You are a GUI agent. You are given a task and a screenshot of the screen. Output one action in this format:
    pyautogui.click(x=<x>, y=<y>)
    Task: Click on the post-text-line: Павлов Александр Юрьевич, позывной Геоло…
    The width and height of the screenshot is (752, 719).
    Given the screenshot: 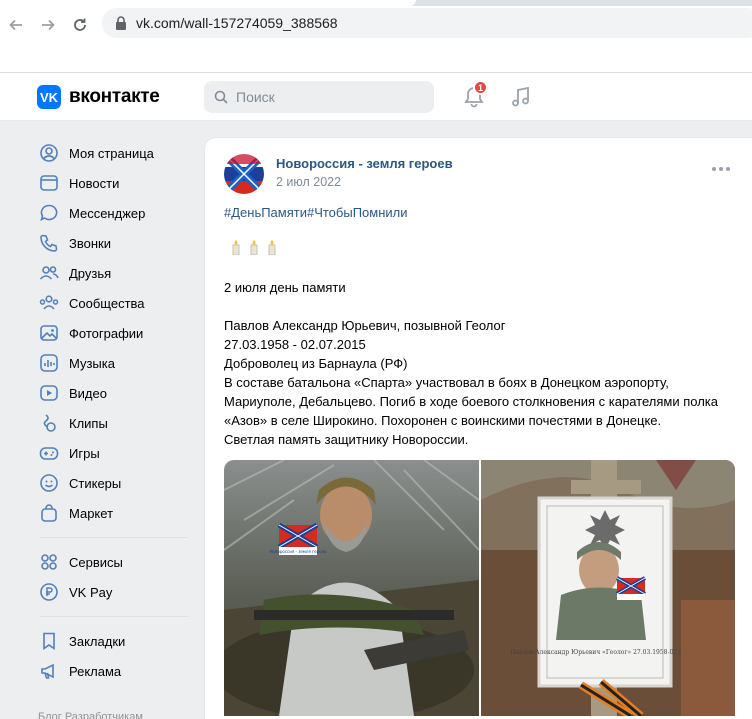 What is the action you would take?
    pyautogui.click(x=365, y=325)
    